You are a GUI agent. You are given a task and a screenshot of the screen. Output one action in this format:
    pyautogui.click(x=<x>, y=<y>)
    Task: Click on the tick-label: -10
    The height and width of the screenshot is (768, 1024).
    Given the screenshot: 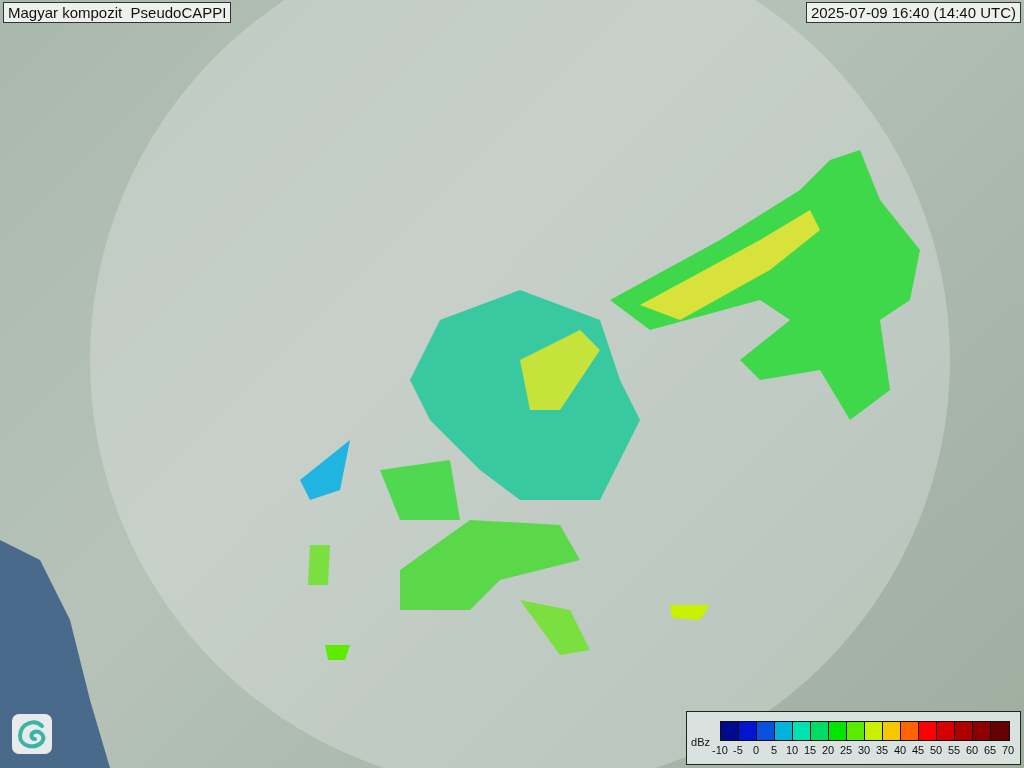 What is the action you would take?
    pyautogui.click(x=720, y=749)
    